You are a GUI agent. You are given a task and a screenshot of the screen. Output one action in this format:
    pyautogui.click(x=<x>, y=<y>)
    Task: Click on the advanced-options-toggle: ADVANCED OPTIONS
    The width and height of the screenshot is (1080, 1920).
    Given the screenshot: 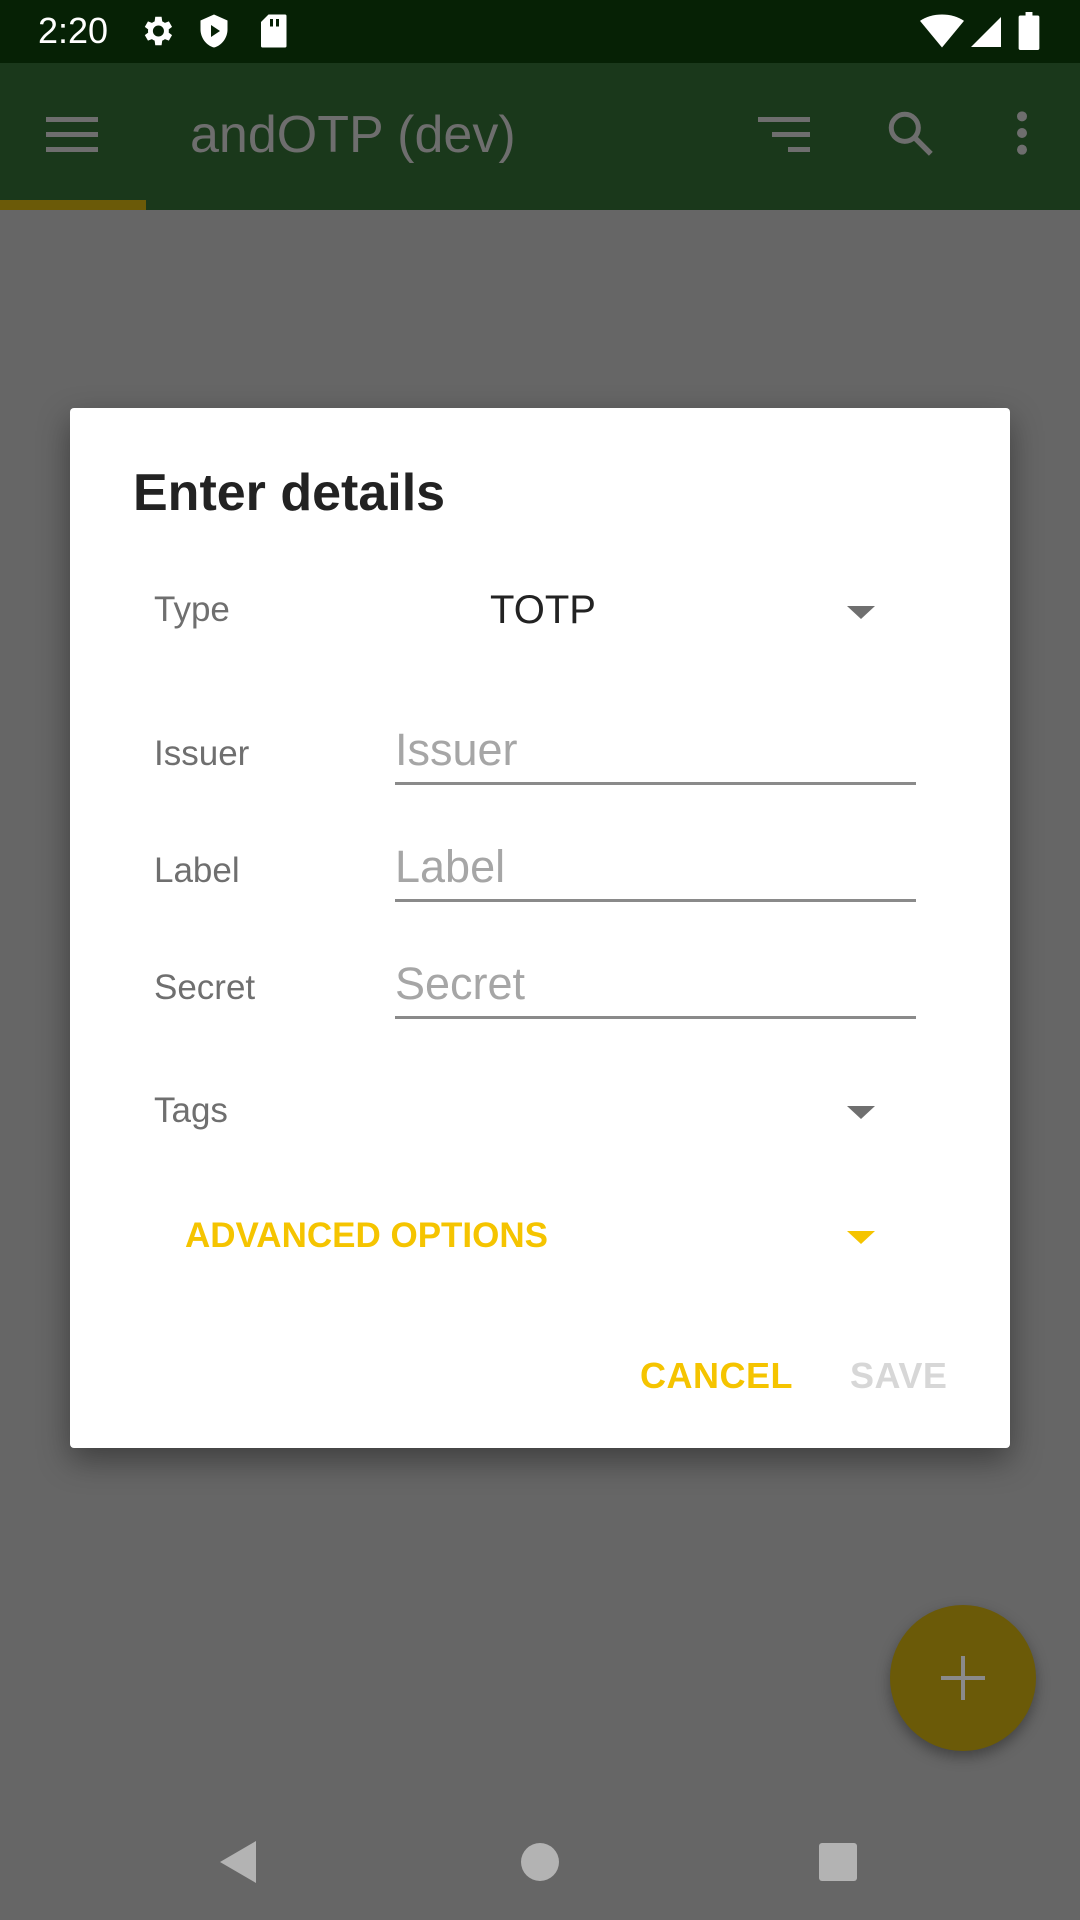 What is the action you would take?
    pyautogui.click(x=366, y=1236)
    